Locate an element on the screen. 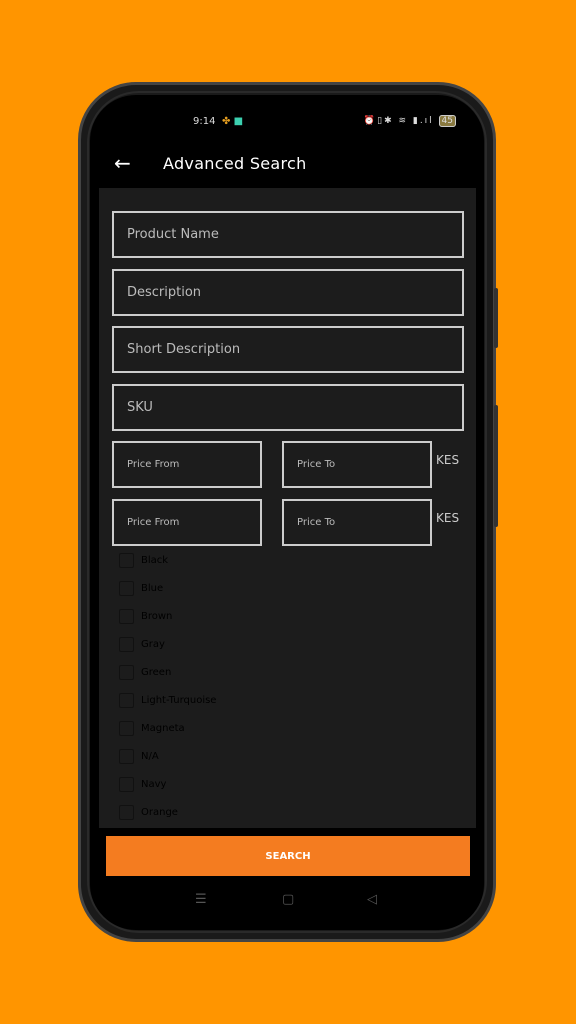 The height and width of the screenshot is (1024, 576). menu-icon: ☰ is located at coordinates (201, 899).